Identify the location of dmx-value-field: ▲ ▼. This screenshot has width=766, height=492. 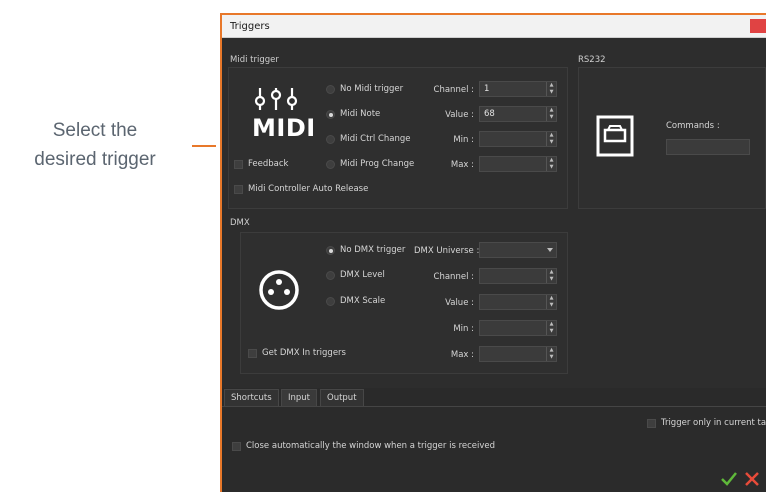
(518, 302).